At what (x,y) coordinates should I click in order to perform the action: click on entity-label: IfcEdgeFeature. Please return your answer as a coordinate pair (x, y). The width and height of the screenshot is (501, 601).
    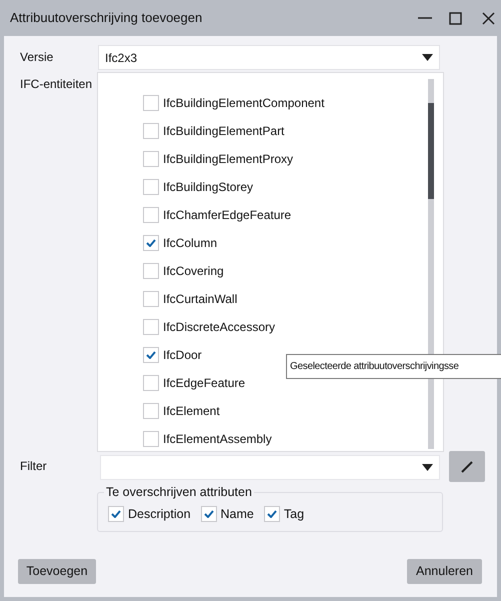
    Looking at the image, I should click on (204, 383).